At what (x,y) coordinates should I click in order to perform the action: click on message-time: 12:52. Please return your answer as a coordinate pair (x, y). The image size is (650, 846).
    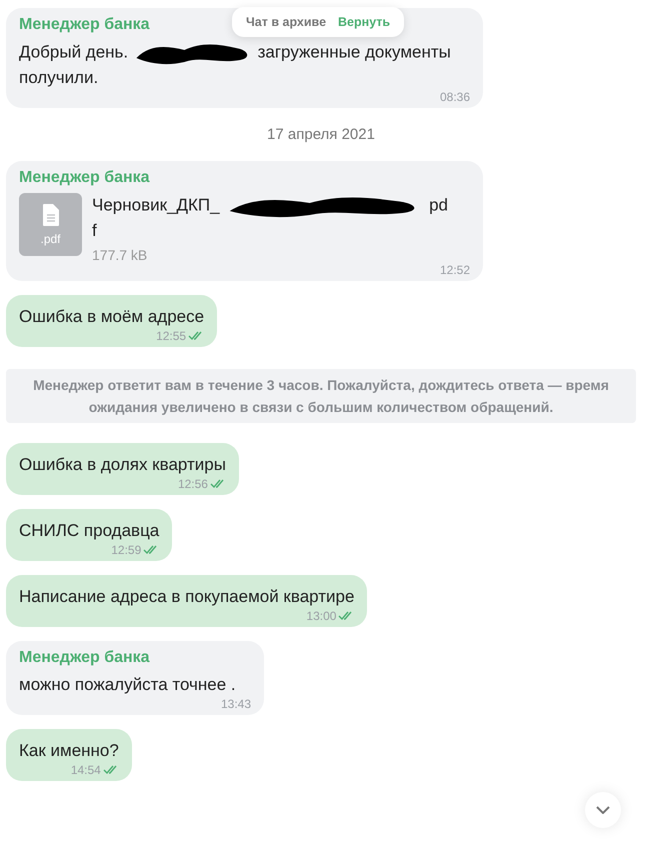
    Looking at the image, I should click on (455, 270).